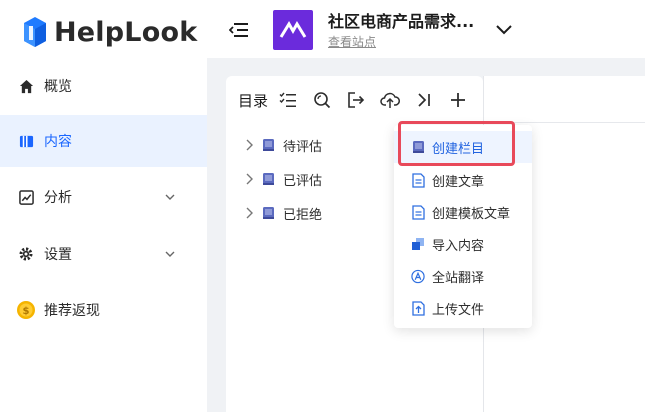  I want to click on menu-item-create-article: 创建文章, so click(463, 180).